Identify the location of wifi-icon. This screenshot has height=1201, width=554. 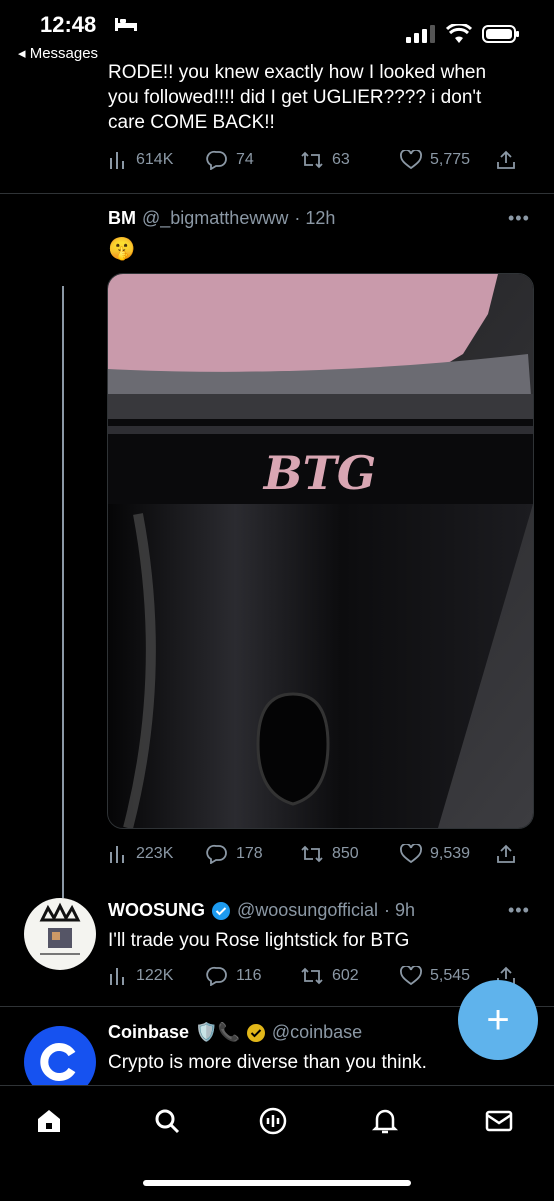
(459, 33).